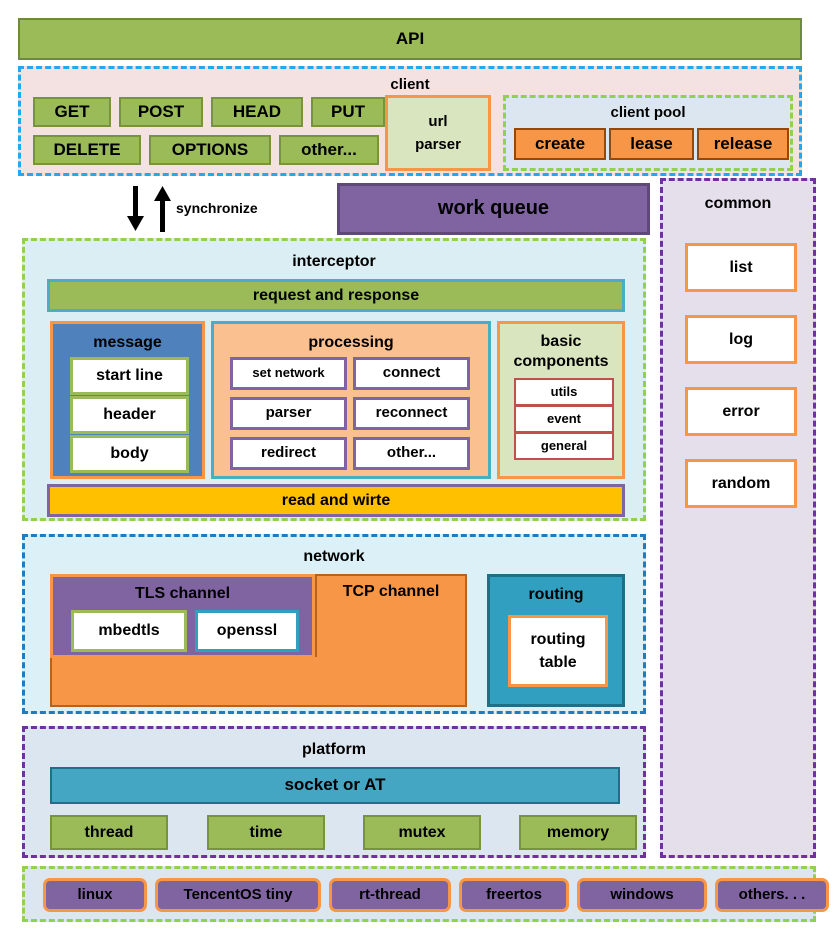  I want to click on client-pool-title: client pool, so click(648, 112).